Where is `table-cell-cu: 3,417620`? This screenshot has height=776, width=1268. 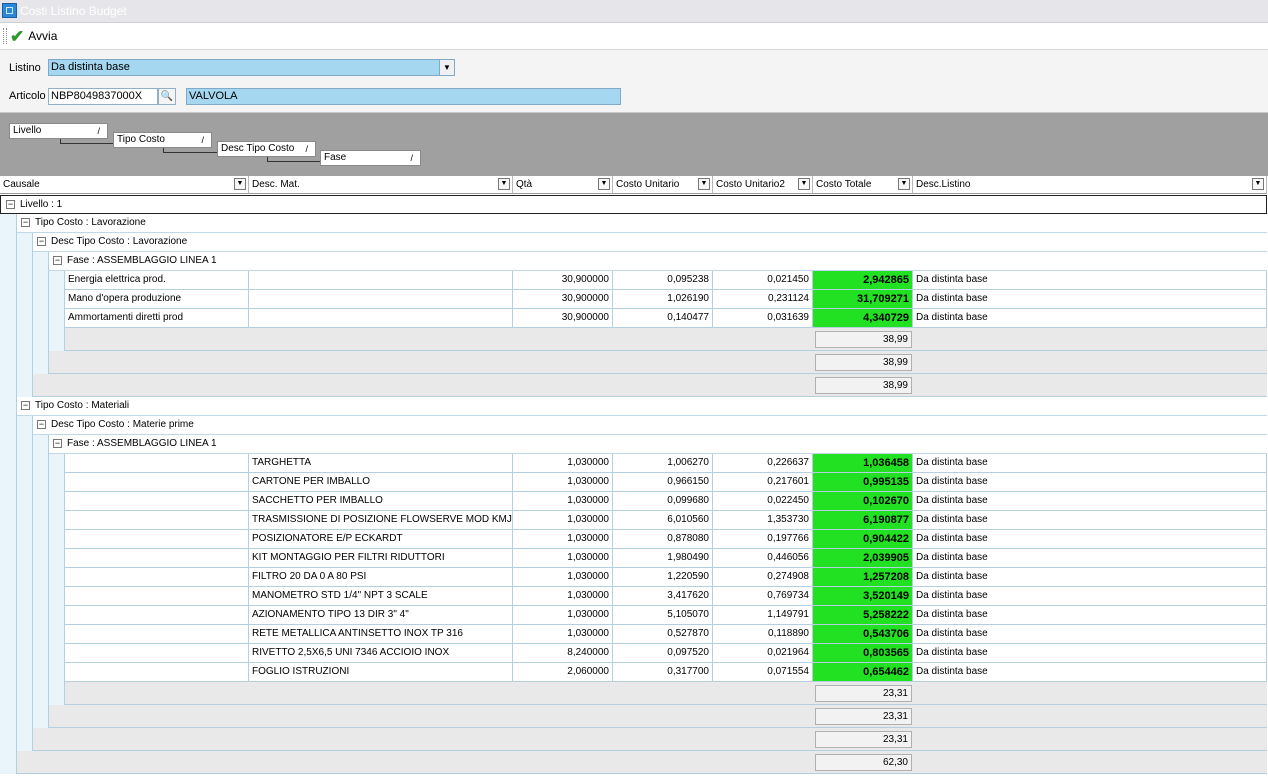
table-cell-cu: 3,417620 is located at coordinates (663, 596).